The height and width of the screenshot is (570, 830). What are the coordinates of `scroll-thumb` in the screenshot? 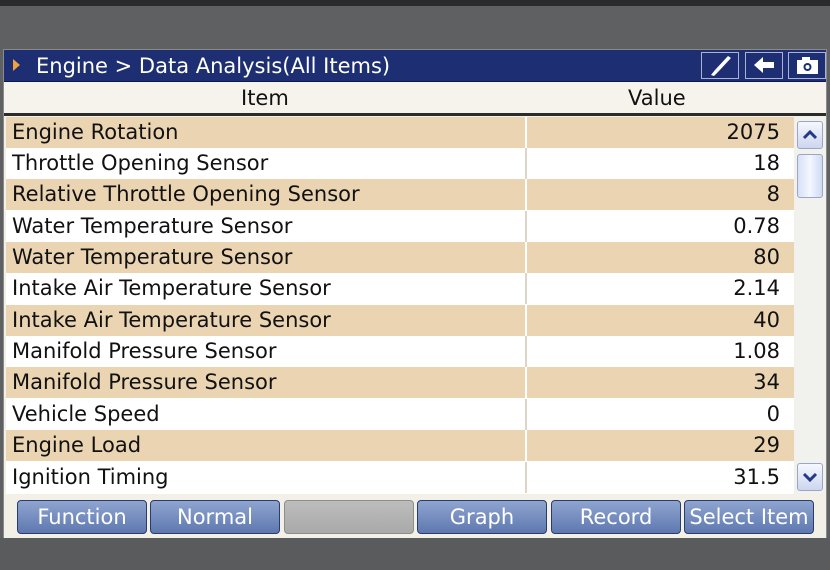 It's located at (810, 176).